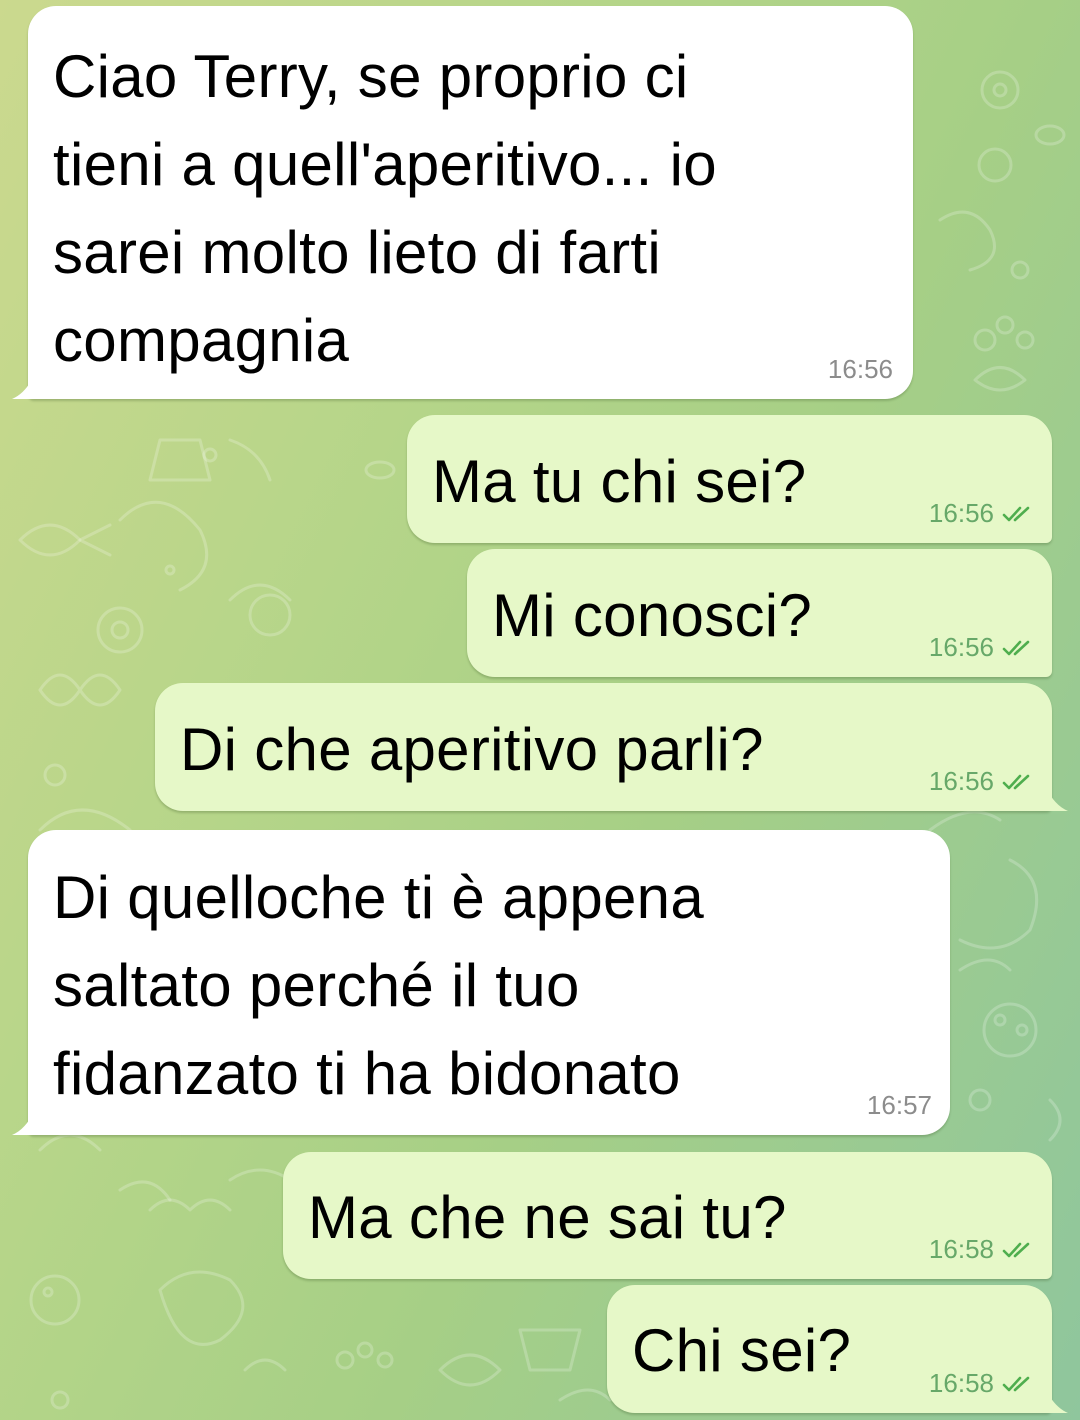 The height and width of the screenshot is (1420, 1080). I want to click on message-meta: 16:57, so click(899, 1105).